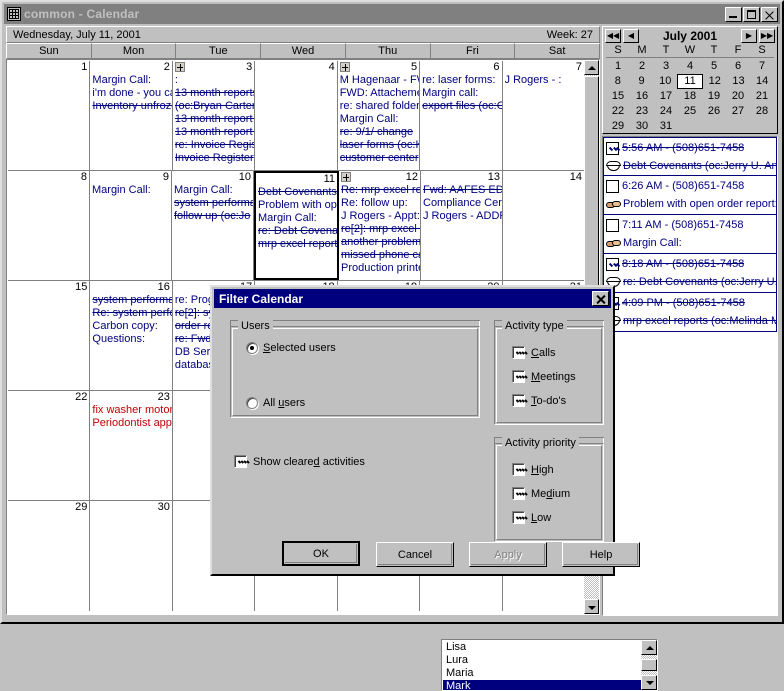 This screenshot has height=691, width=784. Describe the element at coordinates (544, 80) in the screenshot. I see `calendar-entry: J Rogers - :` at that location.